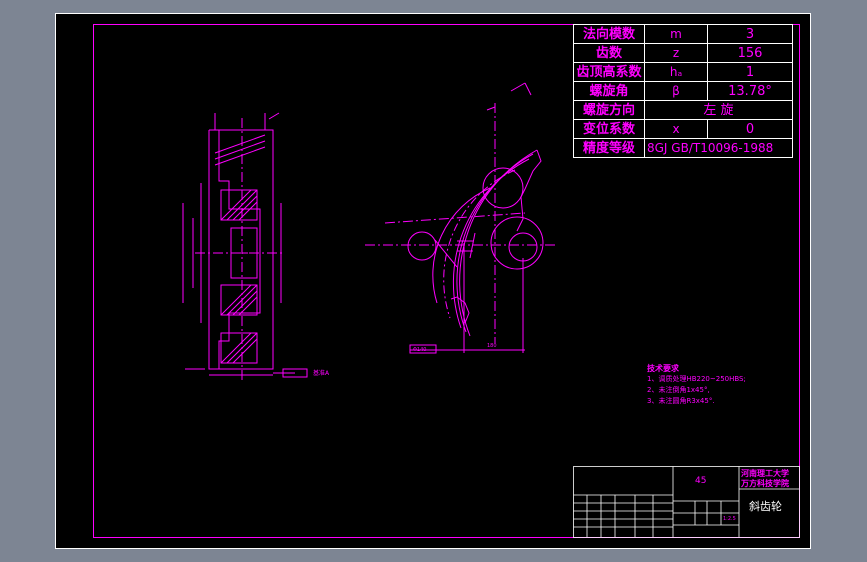 The image size is (867, 562). What do you see at coordinates (609, 53) in the screenshot?
I see `param-label: 齿数` at bounding box center [609, 53].